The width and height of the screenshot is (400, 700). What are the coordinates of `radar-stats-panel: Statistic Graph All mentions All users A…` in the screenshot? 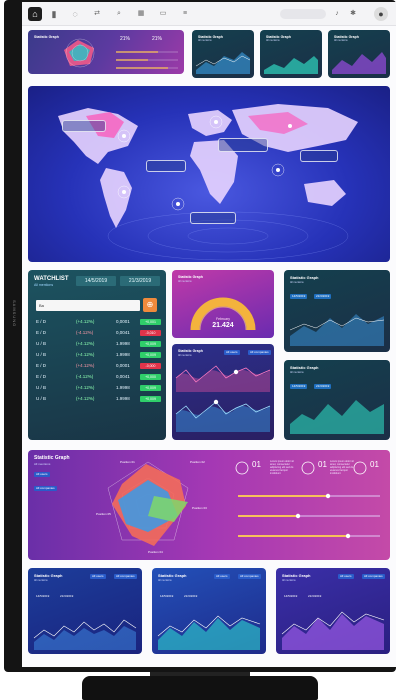 It's located at (209, 505).